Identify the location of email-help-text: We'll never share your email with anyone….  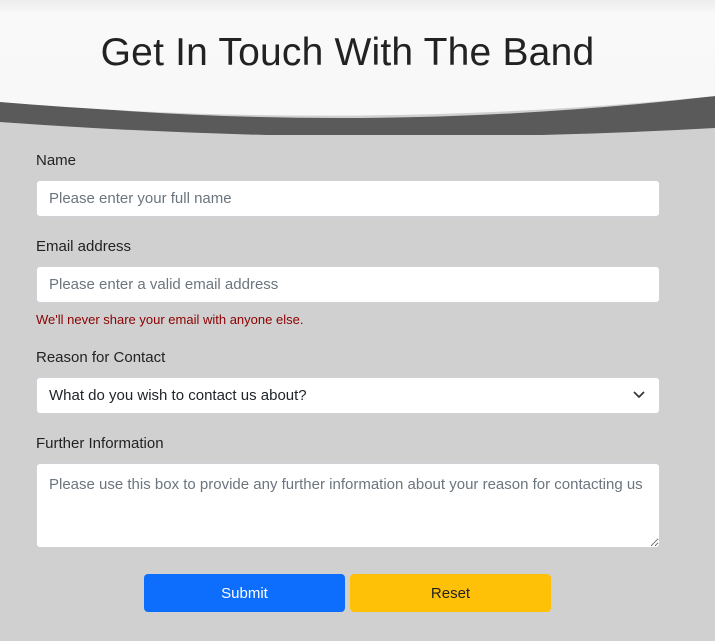
(170, 319).